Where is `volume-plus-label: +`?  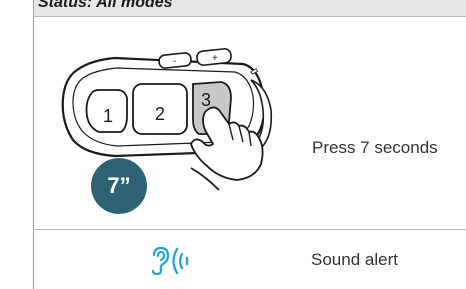
volume-plus-label: + is located at coordinates (215, 58).